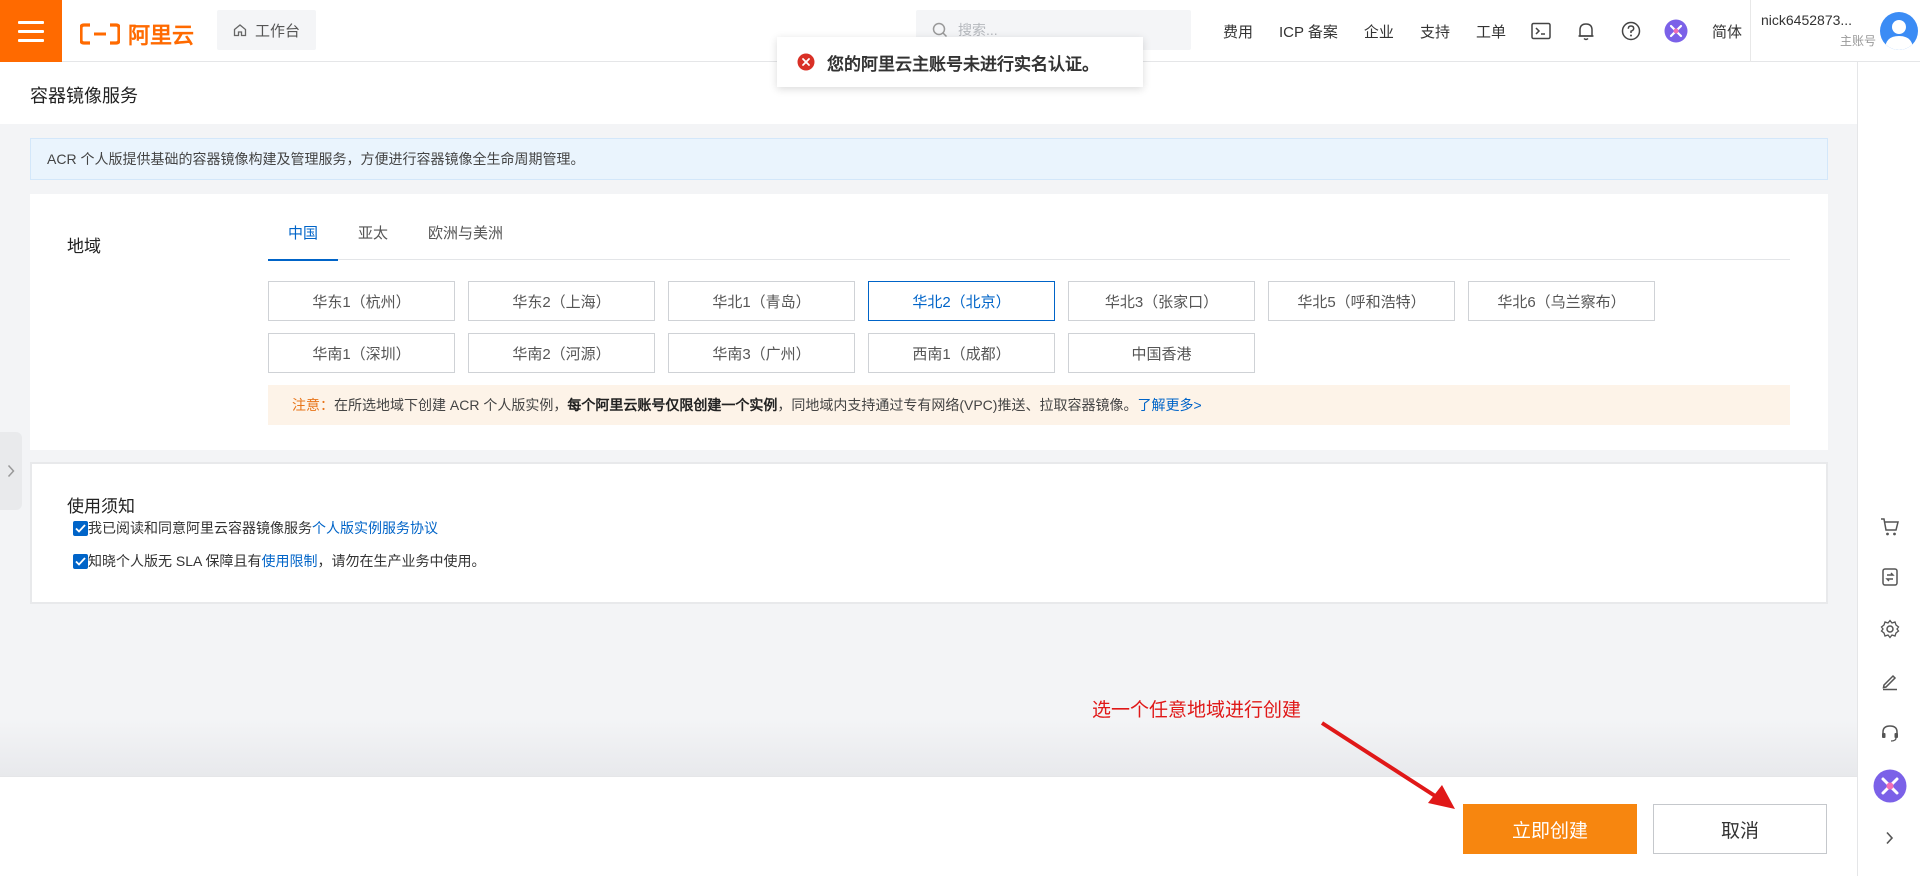  Describe the element at coordinates (928, 748) in the screenshot. I see `bottom-fade` at that location.